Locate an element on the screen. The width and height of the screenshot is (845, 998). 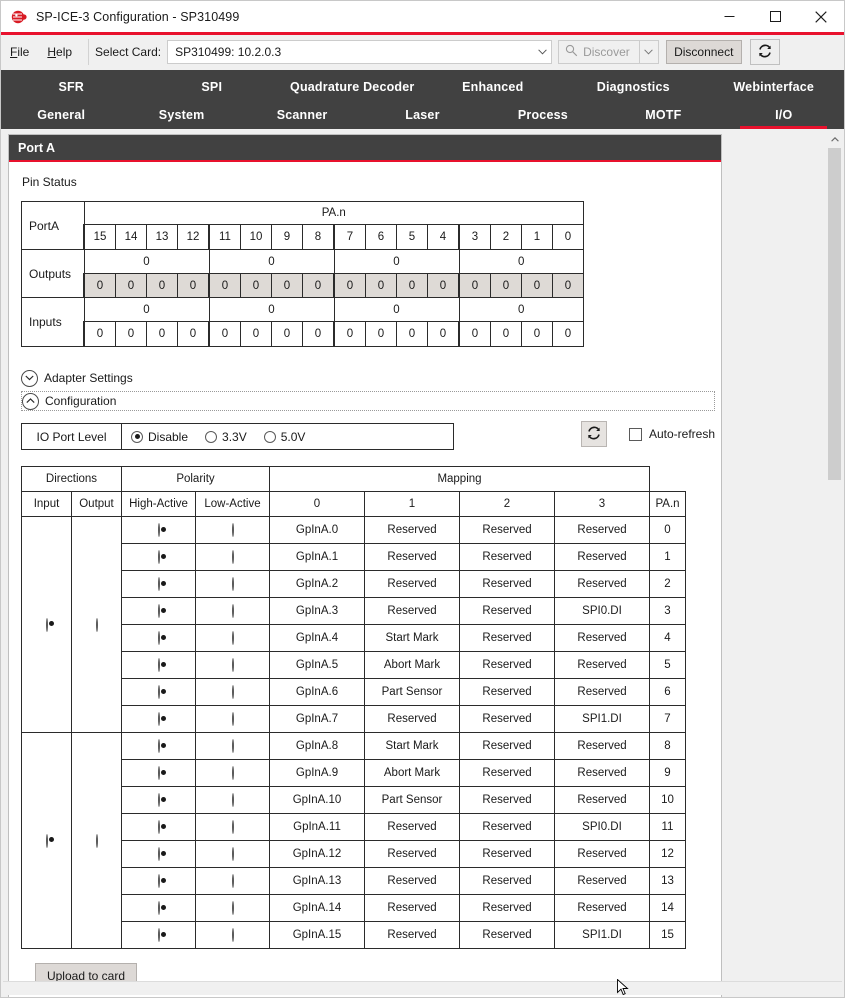
radio-disable is located at coordinates (137, 436).